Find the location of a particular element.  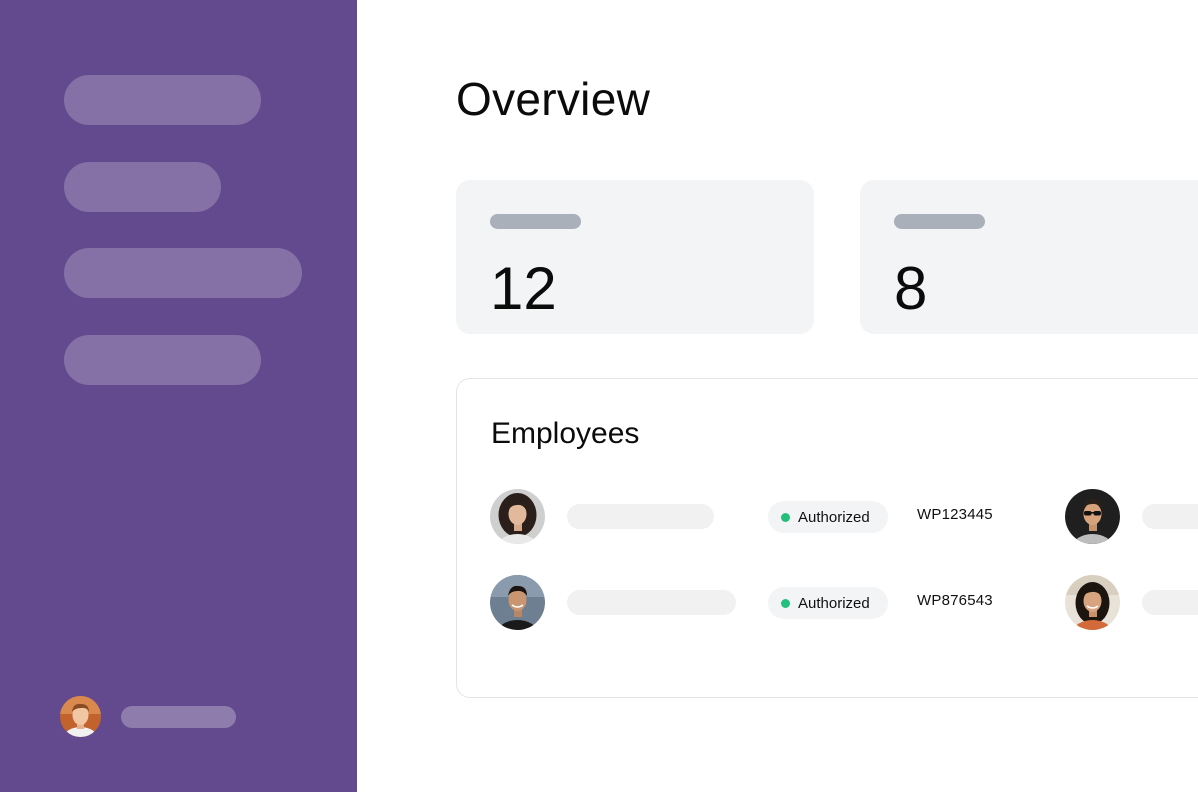

employees-title: Employees is located at coordinates (565, 433).